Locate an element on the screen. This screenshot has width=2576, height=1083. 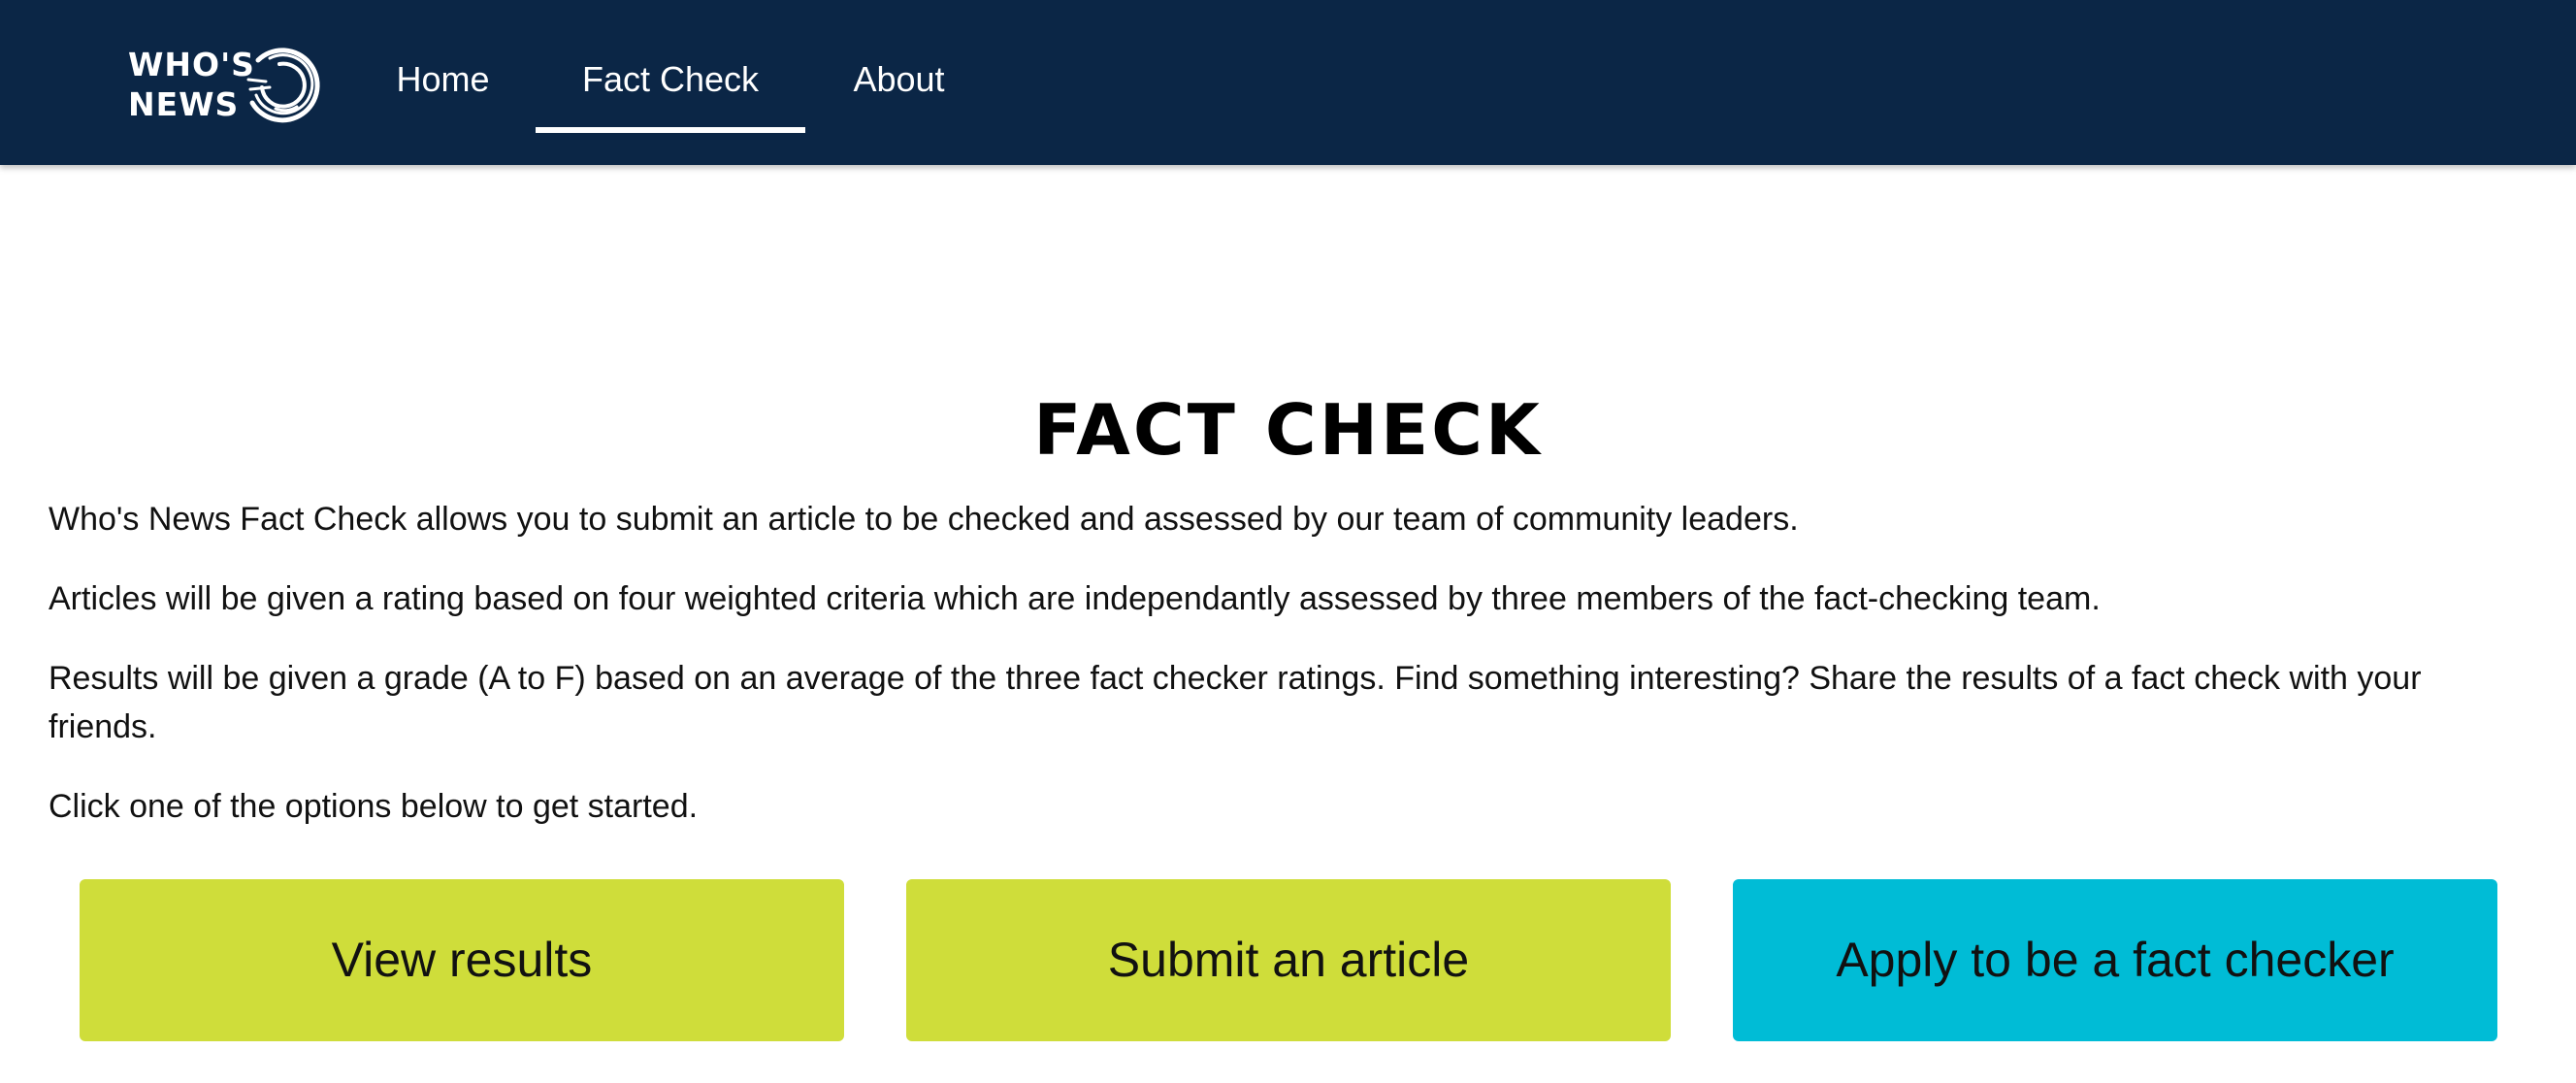
logo-wordmark: WHO'S NEWS is located at coordinates (192, 84).